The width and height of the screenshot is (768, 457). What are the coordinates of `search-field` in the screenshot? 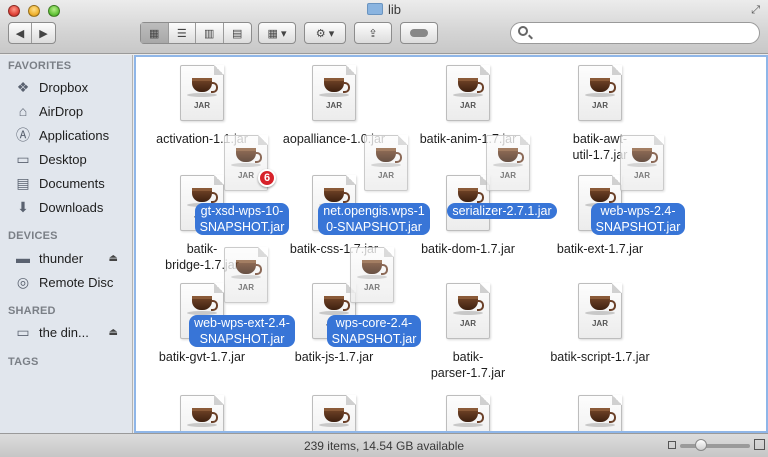 It's located at (635, 33).